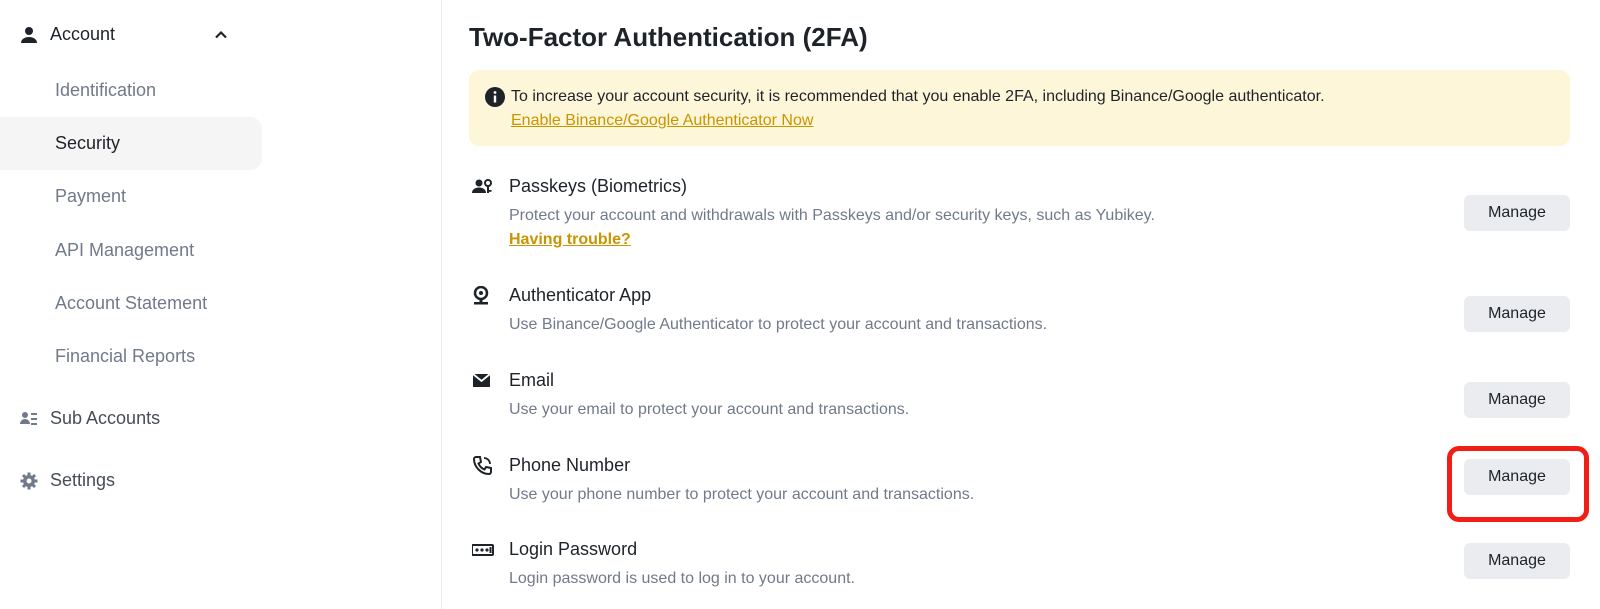 The width and height of the screenshot is (1600, 609). I want to click on highlight-box, so click(1518, 484).